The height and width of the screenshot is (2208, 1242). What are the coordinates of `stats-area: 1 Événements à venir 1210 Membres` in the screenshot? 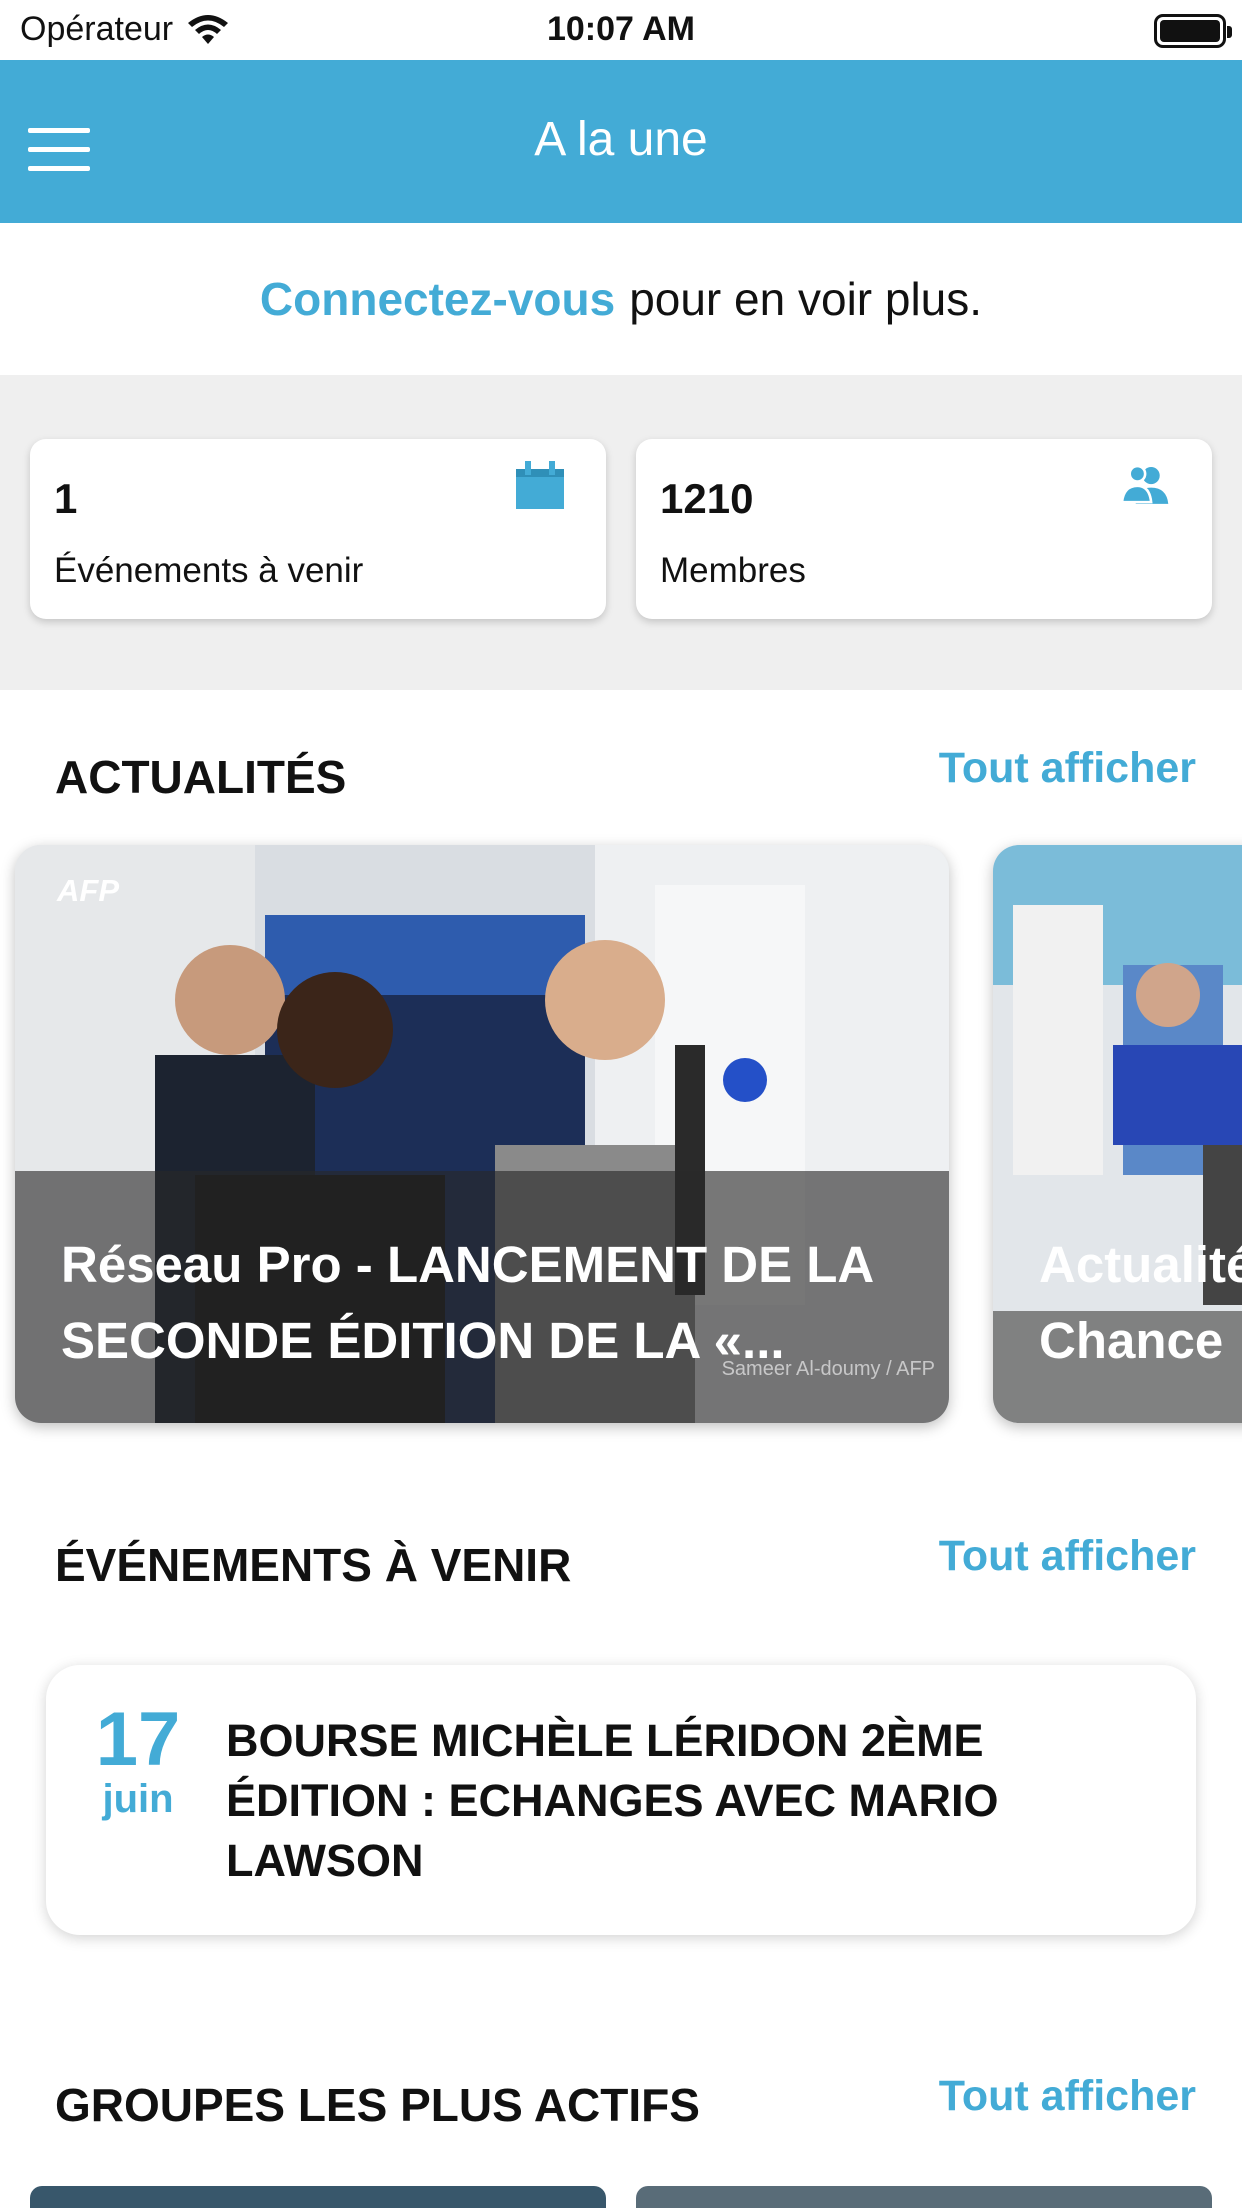 It's located at (621, 532).